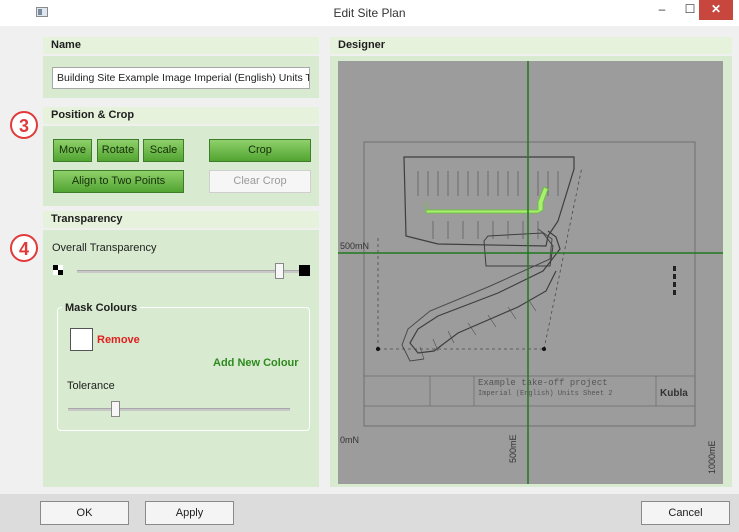 The height and width of the screenshot is (532, 739). I want to click on tolerance-label: Tolerance, so click(91, 386).